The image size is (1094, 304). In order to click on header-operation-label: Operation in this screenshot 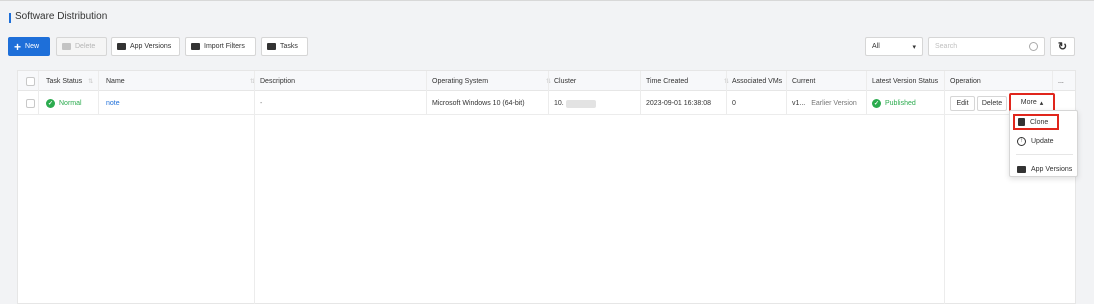, I will do `click(965, 81)`.